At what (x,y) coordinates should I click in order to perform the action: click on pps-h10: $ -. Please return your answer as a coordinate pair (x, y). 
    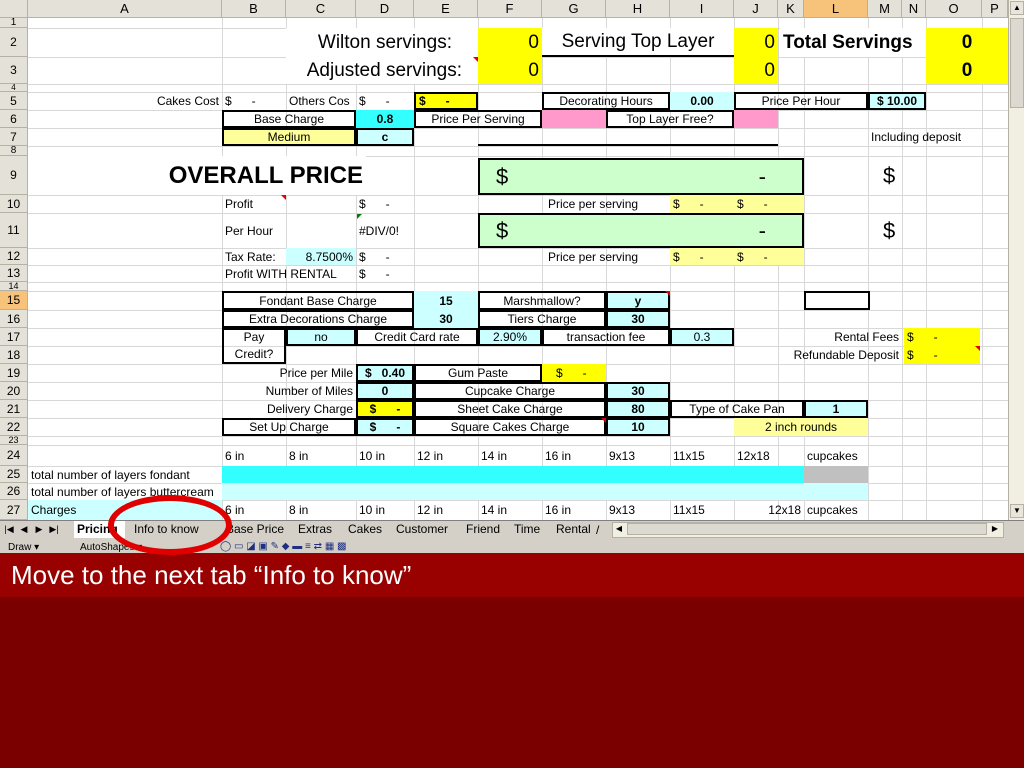
    Looking at the image, I should click on (702, 204).